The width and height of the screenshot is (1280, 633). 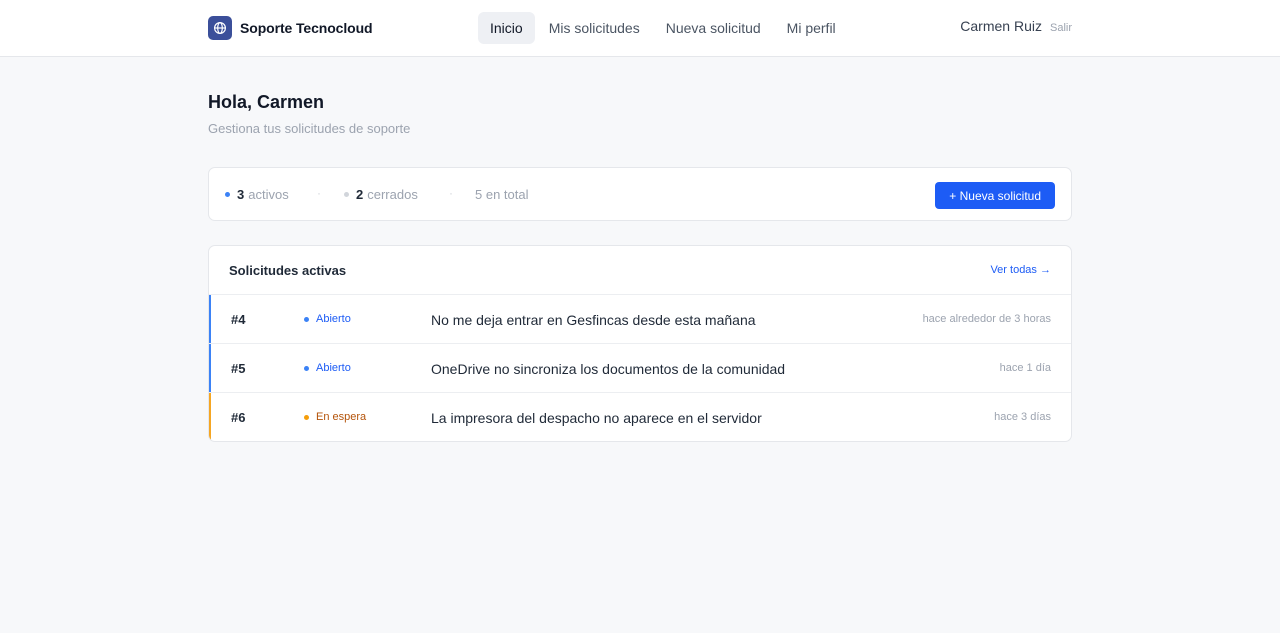 What do you see at coordinates (238, 417) in the screenshot?
I see `ticket-id: #6` at bounding box center [238, 417].